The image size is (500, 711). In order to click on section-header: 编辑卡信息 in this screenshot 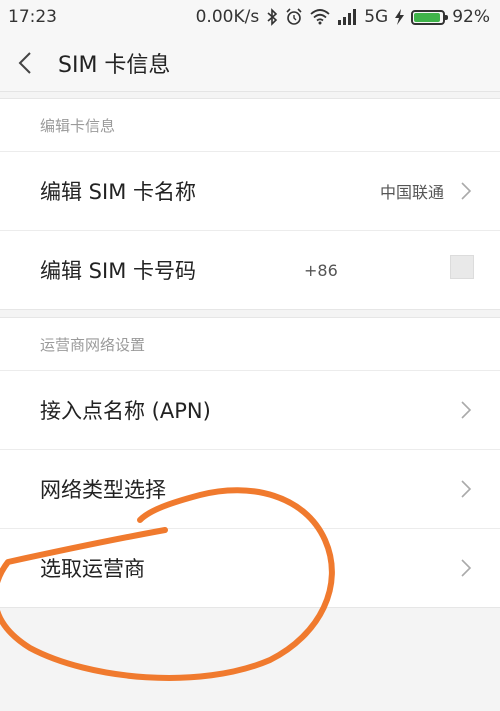, I will do `click(78, 125)`.